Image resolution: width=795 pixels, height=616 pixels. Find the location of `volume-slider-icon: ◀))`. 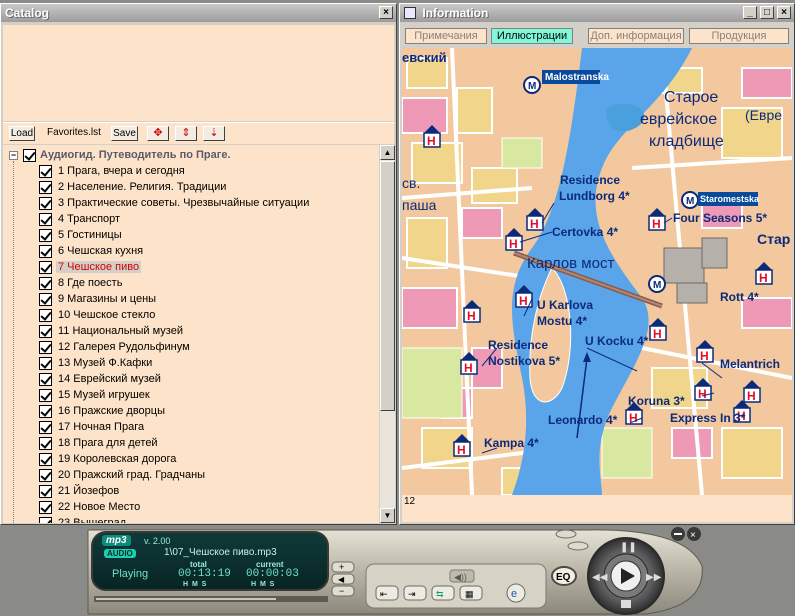

volume-slider-icon: ◀)) is located at coordinates (462, 576).